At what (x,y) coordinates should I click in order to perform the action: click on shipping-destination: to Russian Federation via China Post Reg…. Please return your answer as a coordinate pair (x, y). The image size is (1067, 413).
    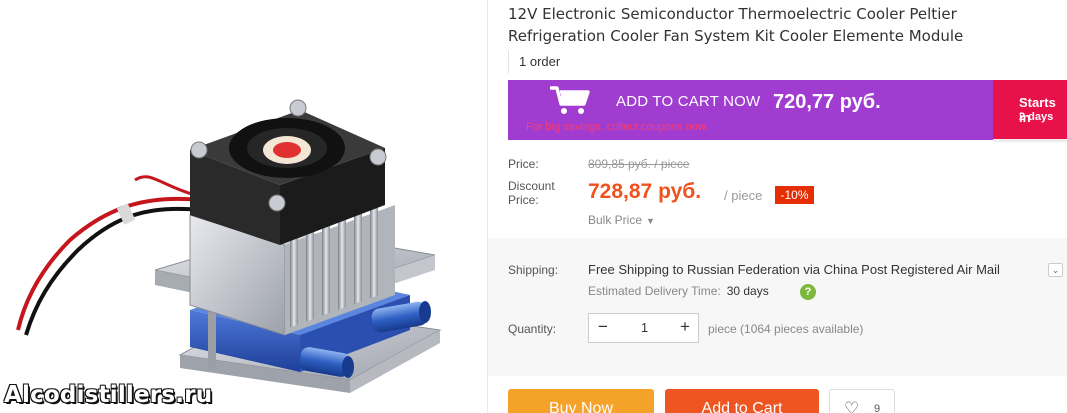
    Looking at the image, I should click on (836, 269).